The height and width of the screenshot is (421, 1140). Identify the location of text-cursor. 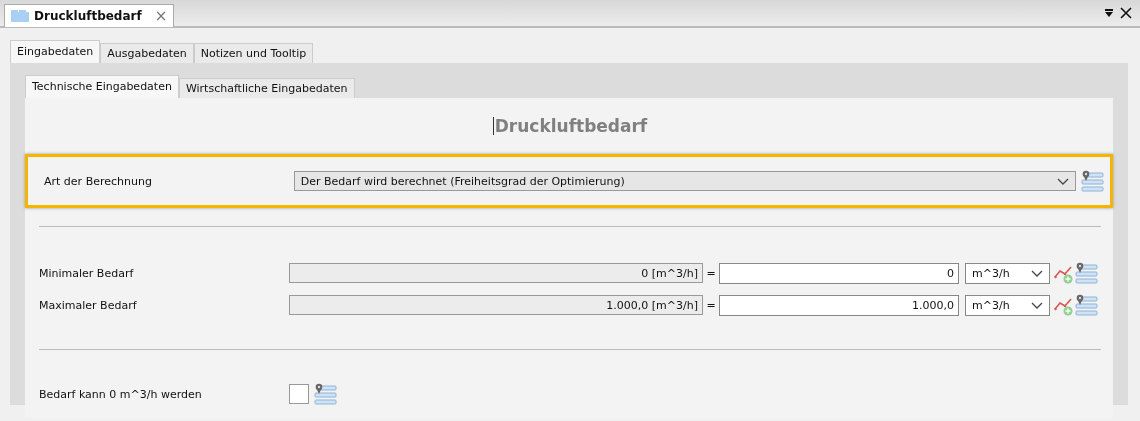
(493, 126).